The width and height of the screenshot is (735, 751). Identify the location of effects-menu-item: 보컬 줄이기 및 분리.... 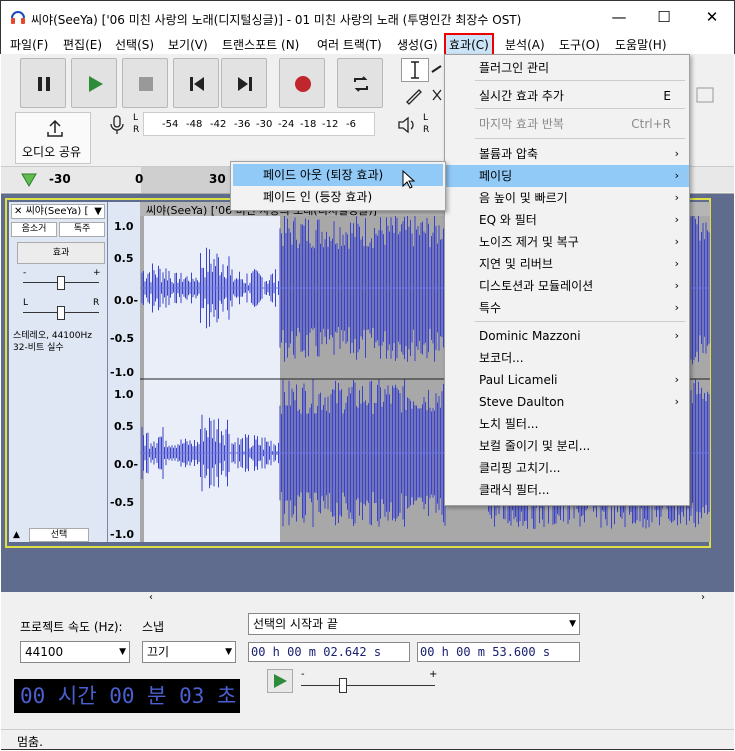
(567, 446).